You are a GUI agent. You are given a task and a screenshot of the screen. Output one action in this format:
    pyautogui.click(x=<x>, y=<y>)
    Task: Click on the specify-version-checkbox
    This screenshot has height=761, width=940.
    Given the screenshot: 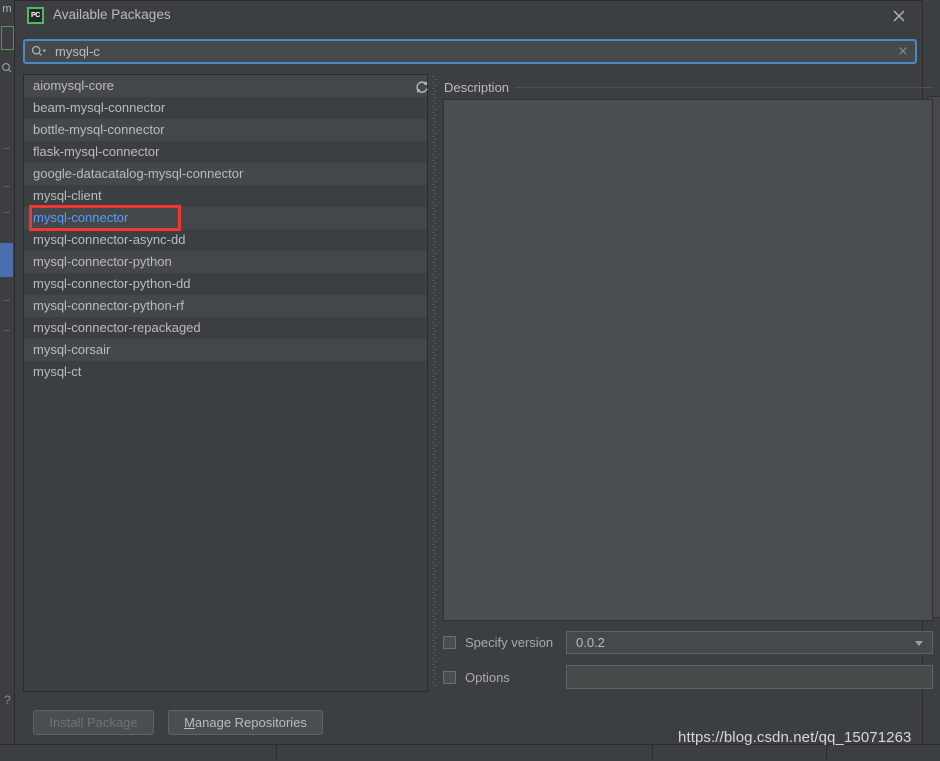 What is the action you would take?
    pyautogui.click(x=449, y=642)
    